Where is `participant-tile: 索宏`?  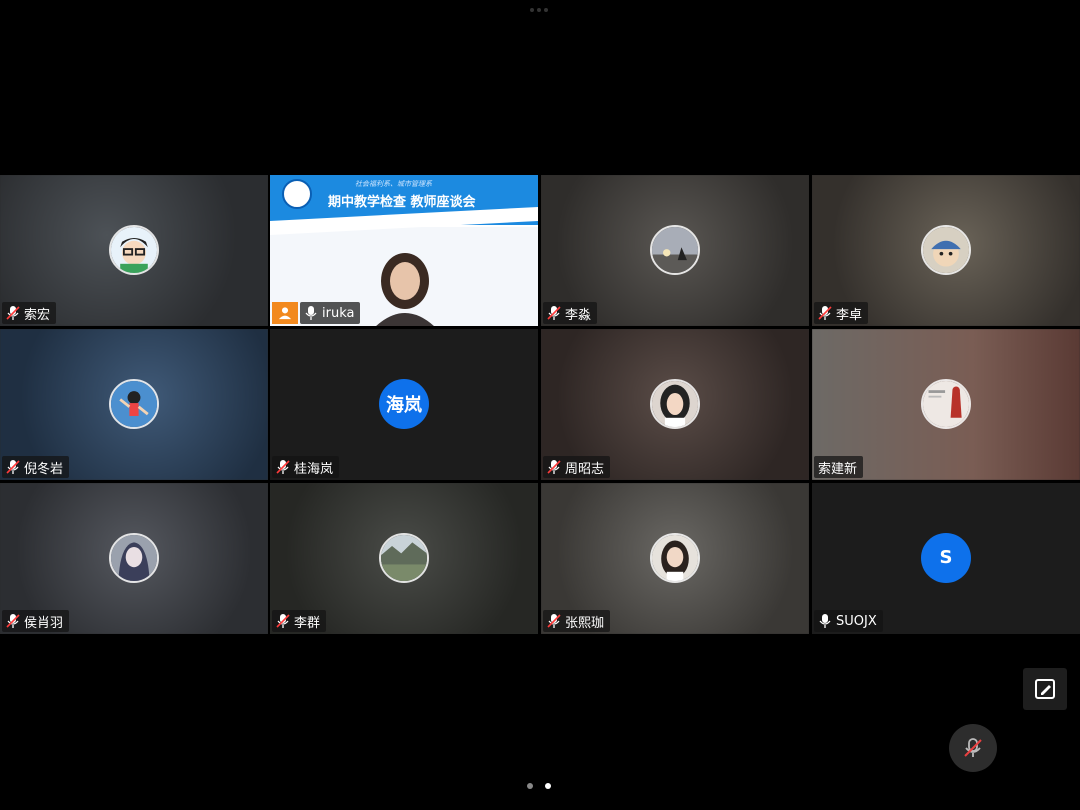
participant-tile: 索宏 is located at coordinates (134, 250).